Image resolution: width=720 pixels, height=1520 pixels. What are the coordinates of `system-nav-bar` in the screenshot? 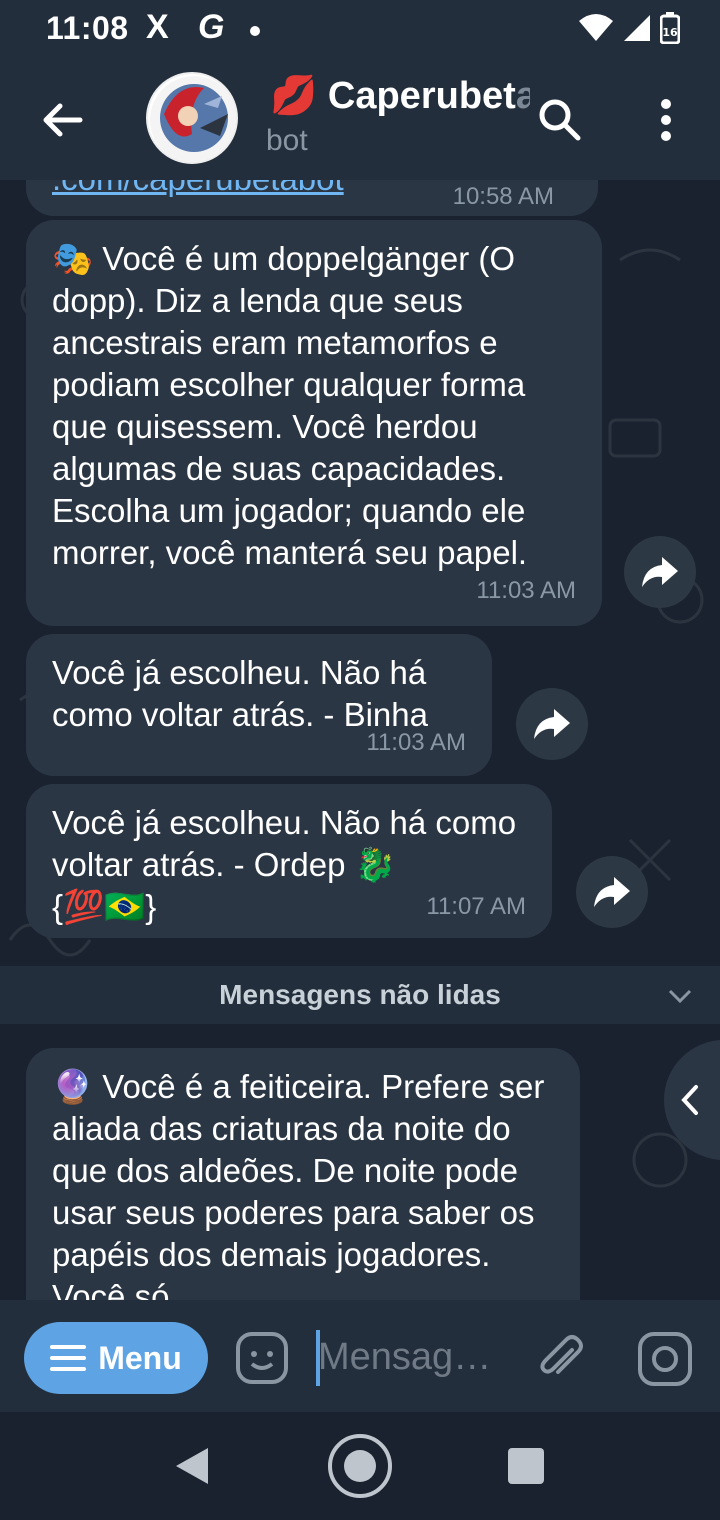 It's located at (360, 1466).